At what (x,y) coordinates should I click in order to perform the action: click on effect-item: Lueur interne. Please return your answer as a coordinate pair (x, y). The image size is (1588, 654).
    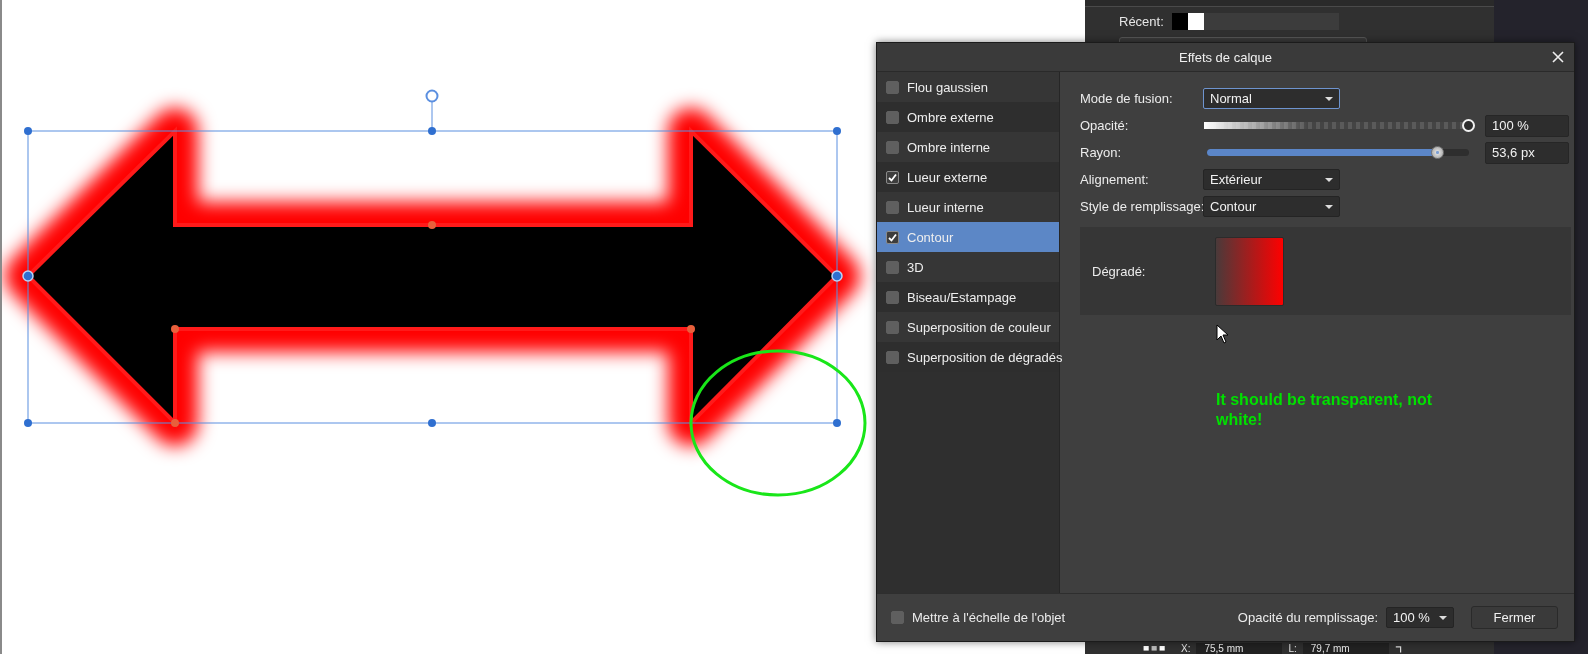
    Looking at the image, I should click on (968, 207).